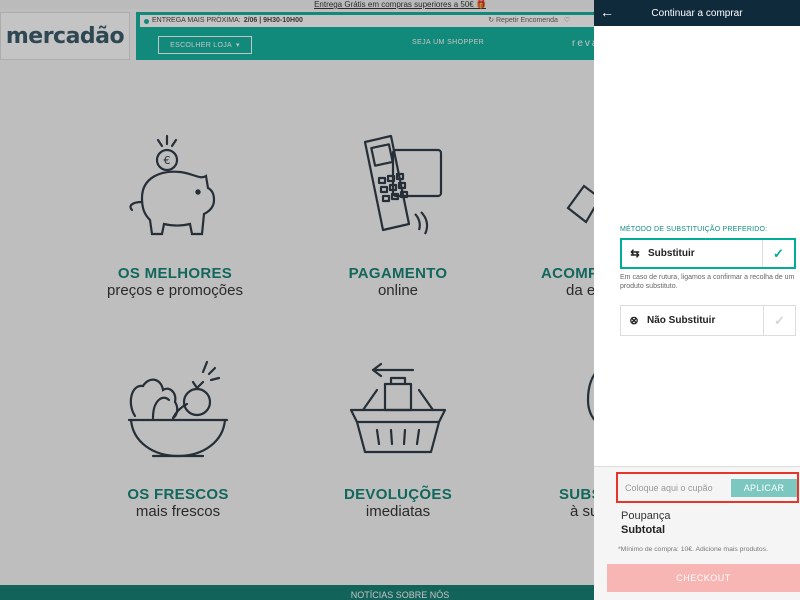  Describe the element at coordinates (708, 253) in the screenshot. I see `option-substitute: ⇆ Substituir ✓` at that location.